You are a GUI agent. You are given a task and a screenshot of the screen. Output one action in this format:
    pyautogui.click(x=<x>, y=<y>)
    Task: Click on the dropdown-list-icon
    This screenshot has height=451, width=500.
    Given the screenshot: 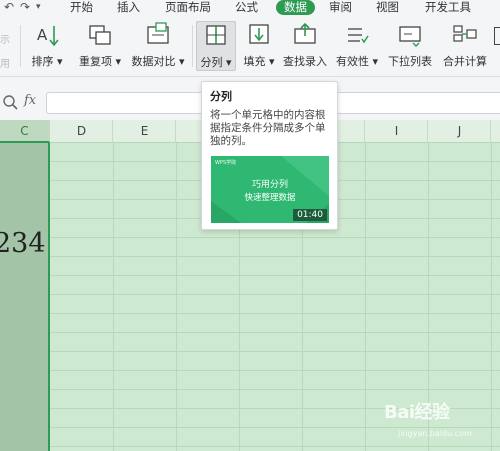 What is the action you would take?
    pyautogui.click(x=410, y=36)
    